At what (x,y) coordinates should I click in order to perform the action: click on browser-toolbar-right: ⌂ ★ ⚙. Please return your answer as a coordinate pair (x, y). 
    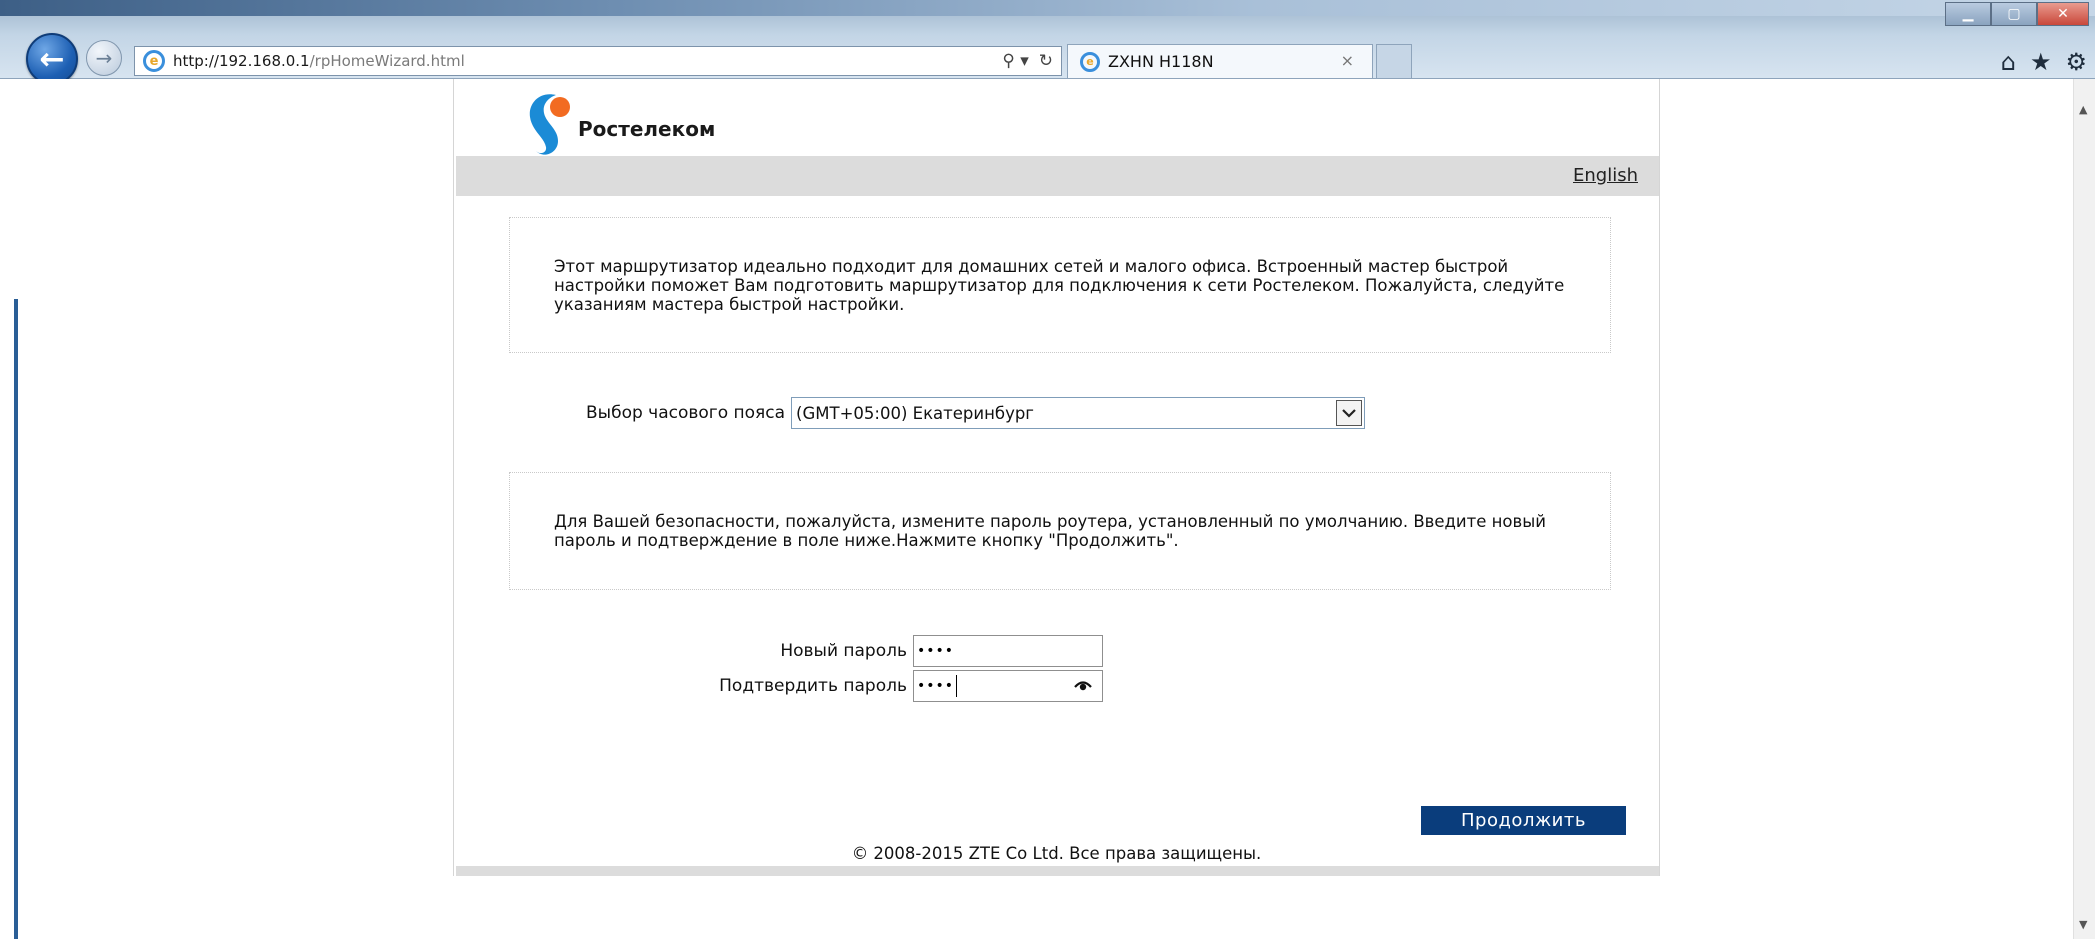
    Looking at the image, I should click on (2044, 62).